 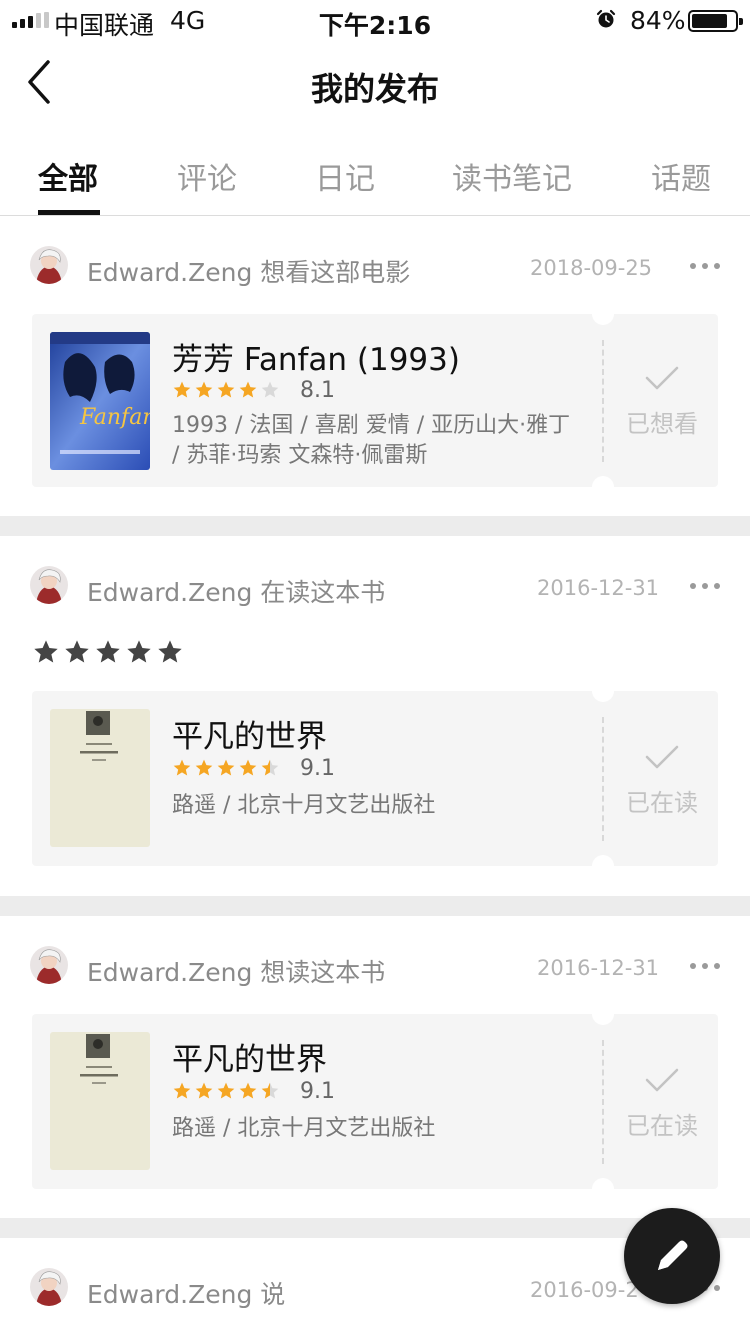 I want to click on post-date: 2016-09-2, so click(x=584, y=1290).